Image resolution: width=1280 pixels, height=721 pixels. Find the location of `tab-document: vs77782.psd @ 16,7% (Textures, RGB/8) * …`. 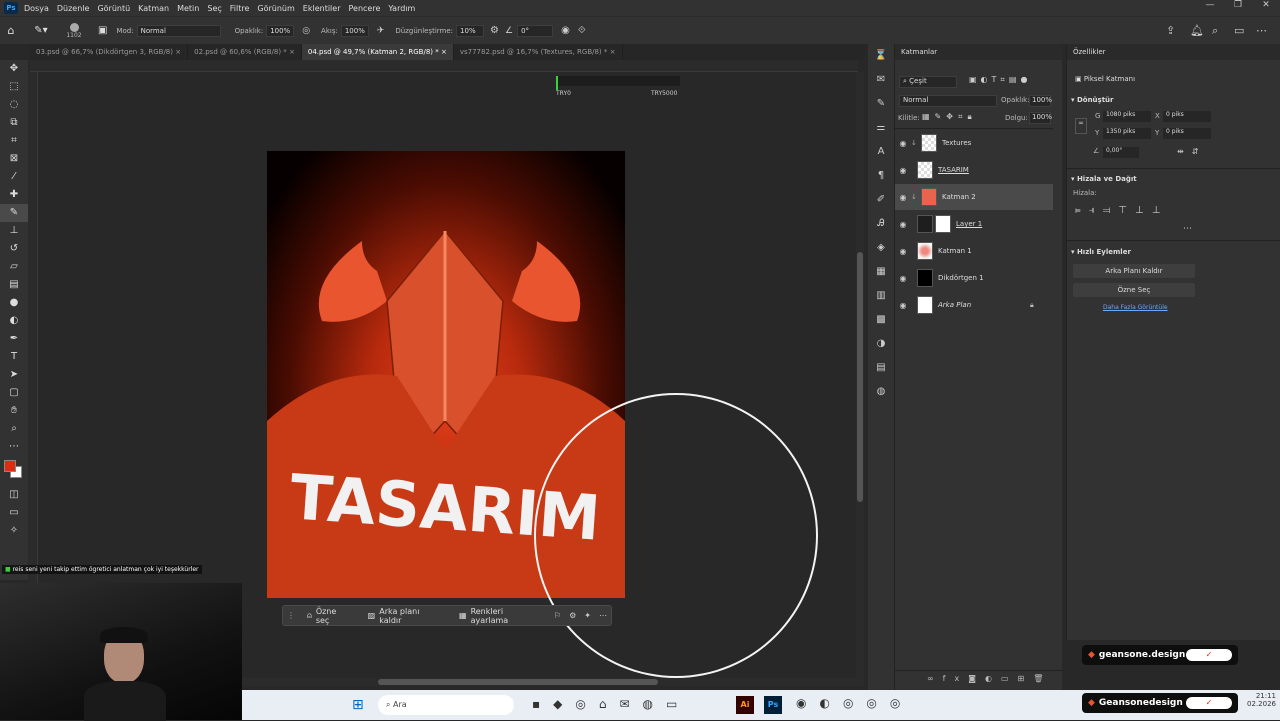

tab-document: vs77782.psd @ 16,7% (Textures, RGB/8) * … is located at coordinates (538, 52).